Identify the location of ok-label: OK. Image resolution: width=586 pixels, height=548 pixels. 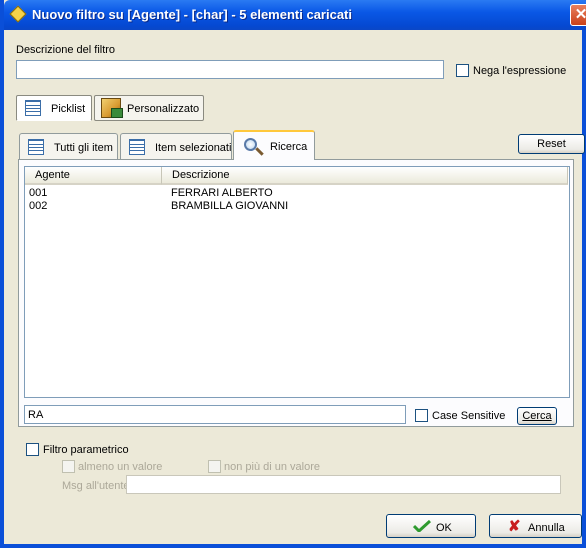
(444, 528).